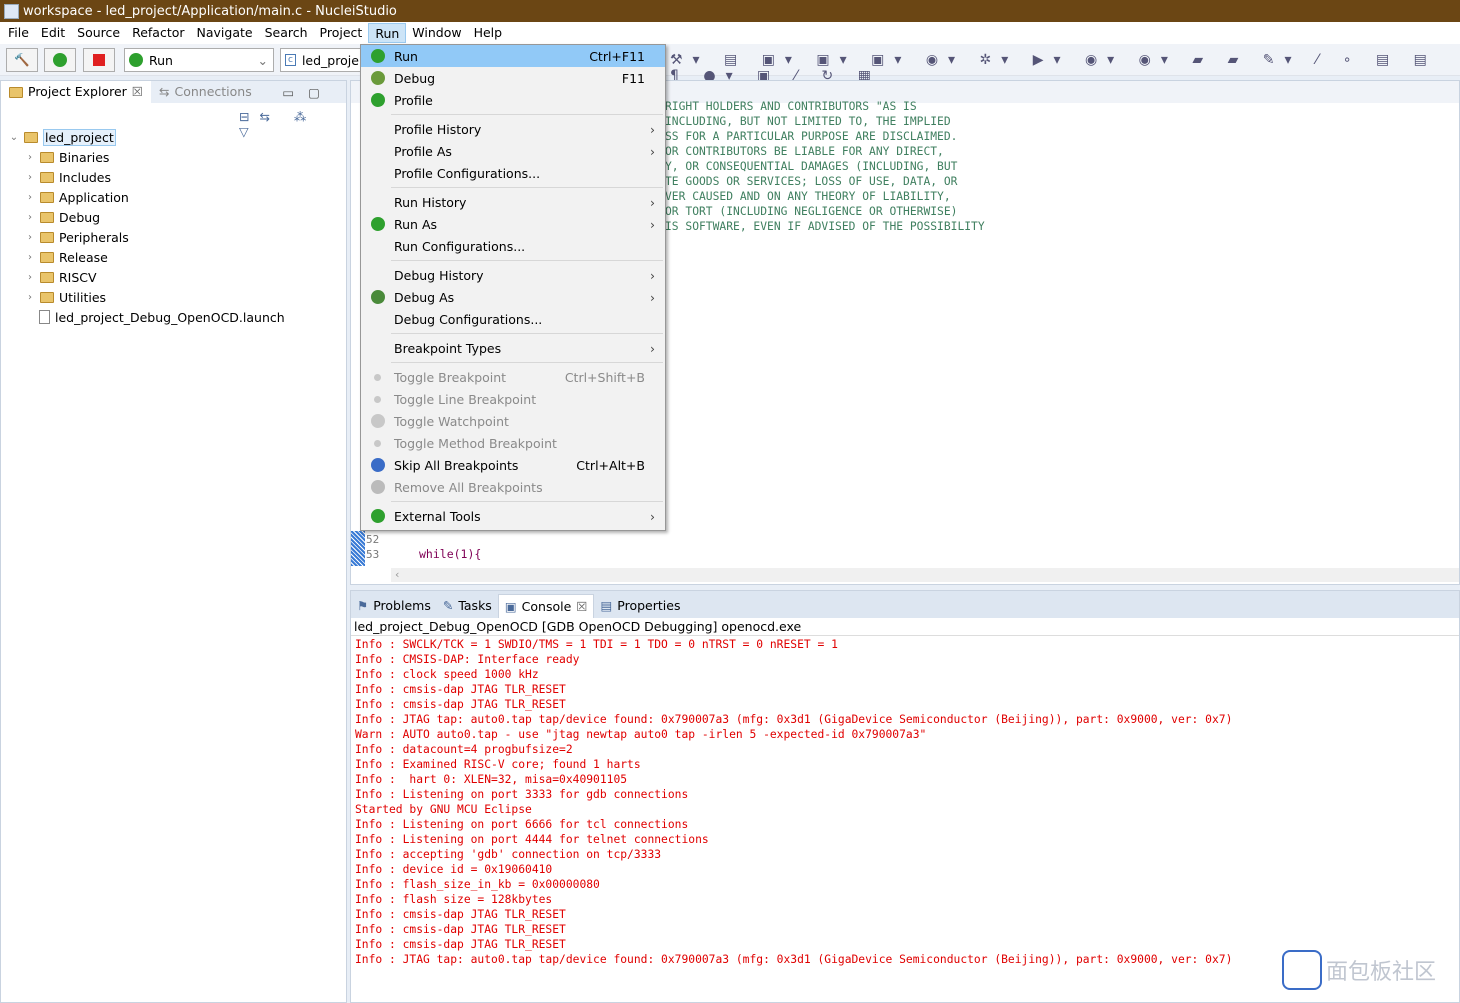 The image size is (1460, 1003). What do you see at coordinates (286, 33) in the screenshot?
I see `menu-search: Search` at bounding box center [286, 33].